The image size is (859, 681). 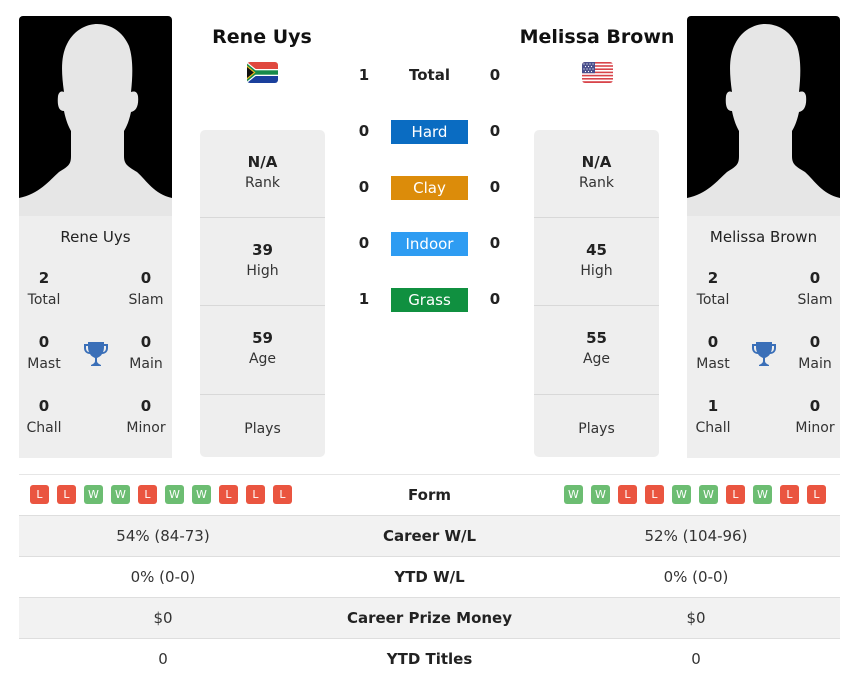 What do you see at coordinates (713, 352) in the screenshot?
I see `player2-titles-mast: 0 Mast` at bounding box center [713, 352].